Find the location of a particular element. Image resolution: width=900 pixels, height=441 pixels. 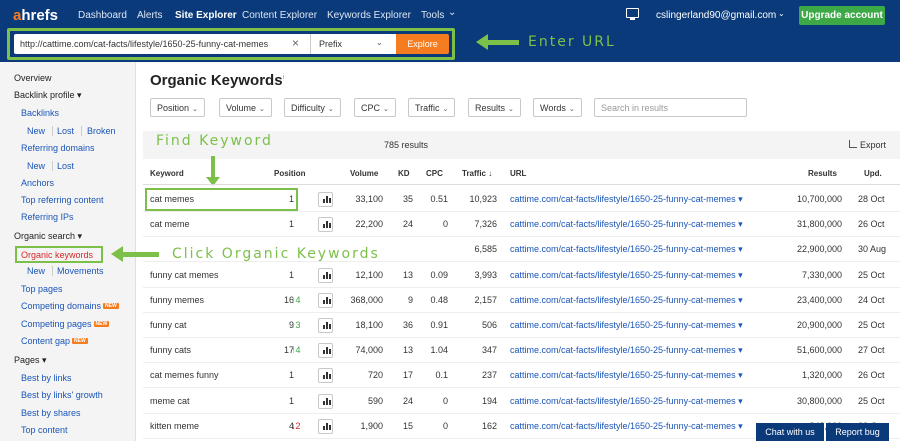

sidebar-referring-ips: Referring IPs is located at coordinates (47, 217).